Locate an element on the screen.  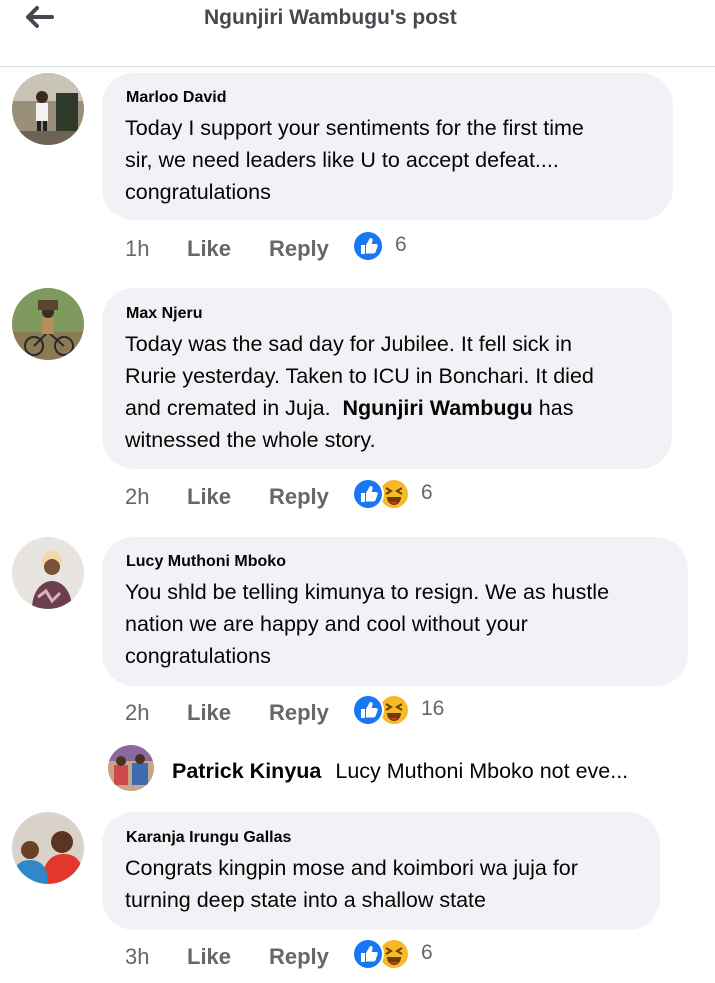
reaction-count: 16 is located at coordinates (433, 708).